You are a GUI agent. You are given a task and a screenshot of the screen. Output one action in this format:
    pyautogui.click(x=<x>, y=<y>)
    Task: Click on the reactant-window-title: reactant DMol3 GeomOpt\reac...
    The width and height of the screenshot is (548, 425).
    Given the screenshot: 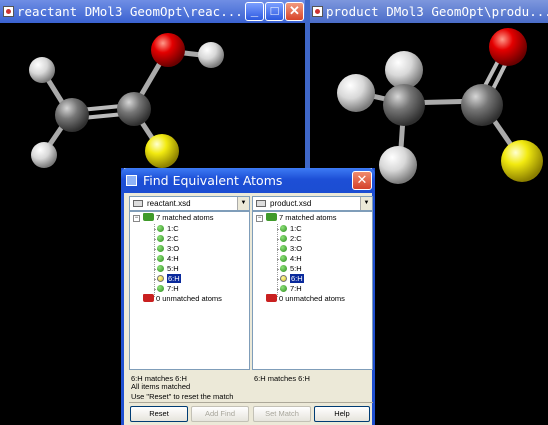 What is the action you would take?
    pyautogui.click(x=130, y=11)
    